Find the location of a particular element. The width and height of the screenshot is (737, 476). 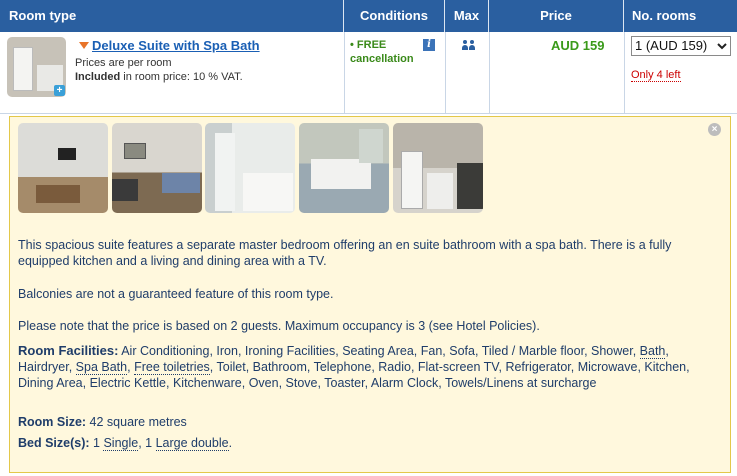

room-thumbnail: + is located at coordinates (36, 67).